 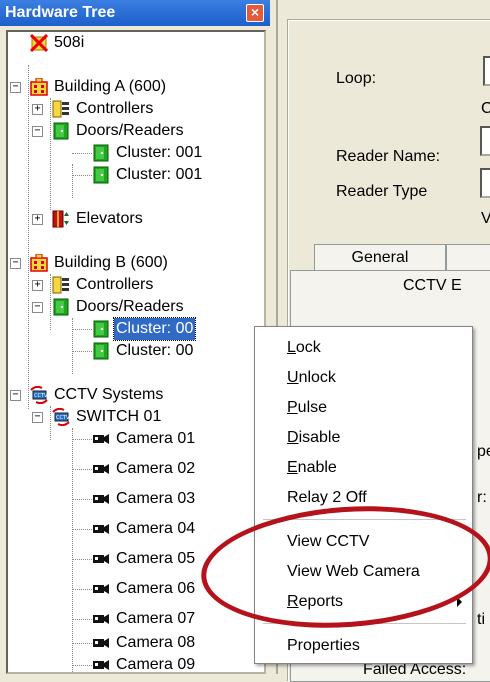 What do you see at coordinates (156, 642) in the screenshot?
I see `tree-node-label: Camera 08` at bounding box center [156, 642].